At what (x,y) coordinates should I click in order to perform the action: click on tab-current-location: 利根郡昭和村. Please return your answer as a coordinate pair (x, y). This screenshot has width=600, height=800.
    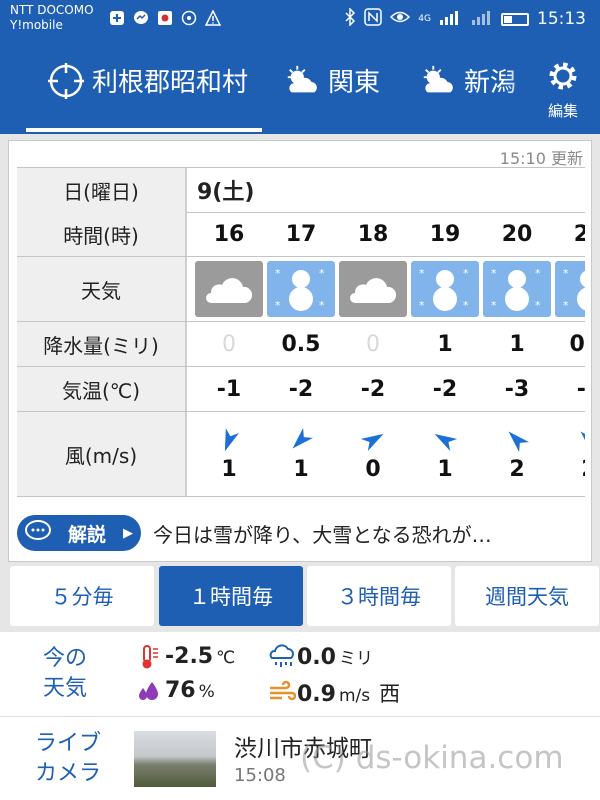
    Looking at the image, I should click on (148, 80).